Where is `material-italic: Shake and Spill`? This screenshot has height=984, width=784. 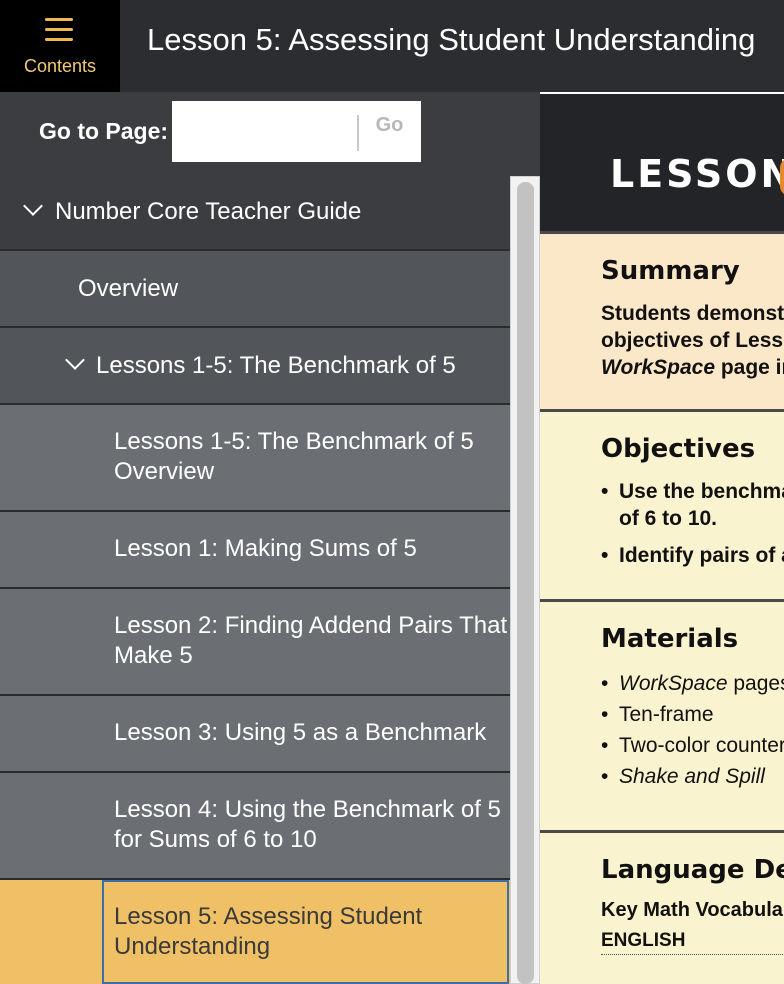
material-italic: Shake and Spill is located at coordinates (692, 776).